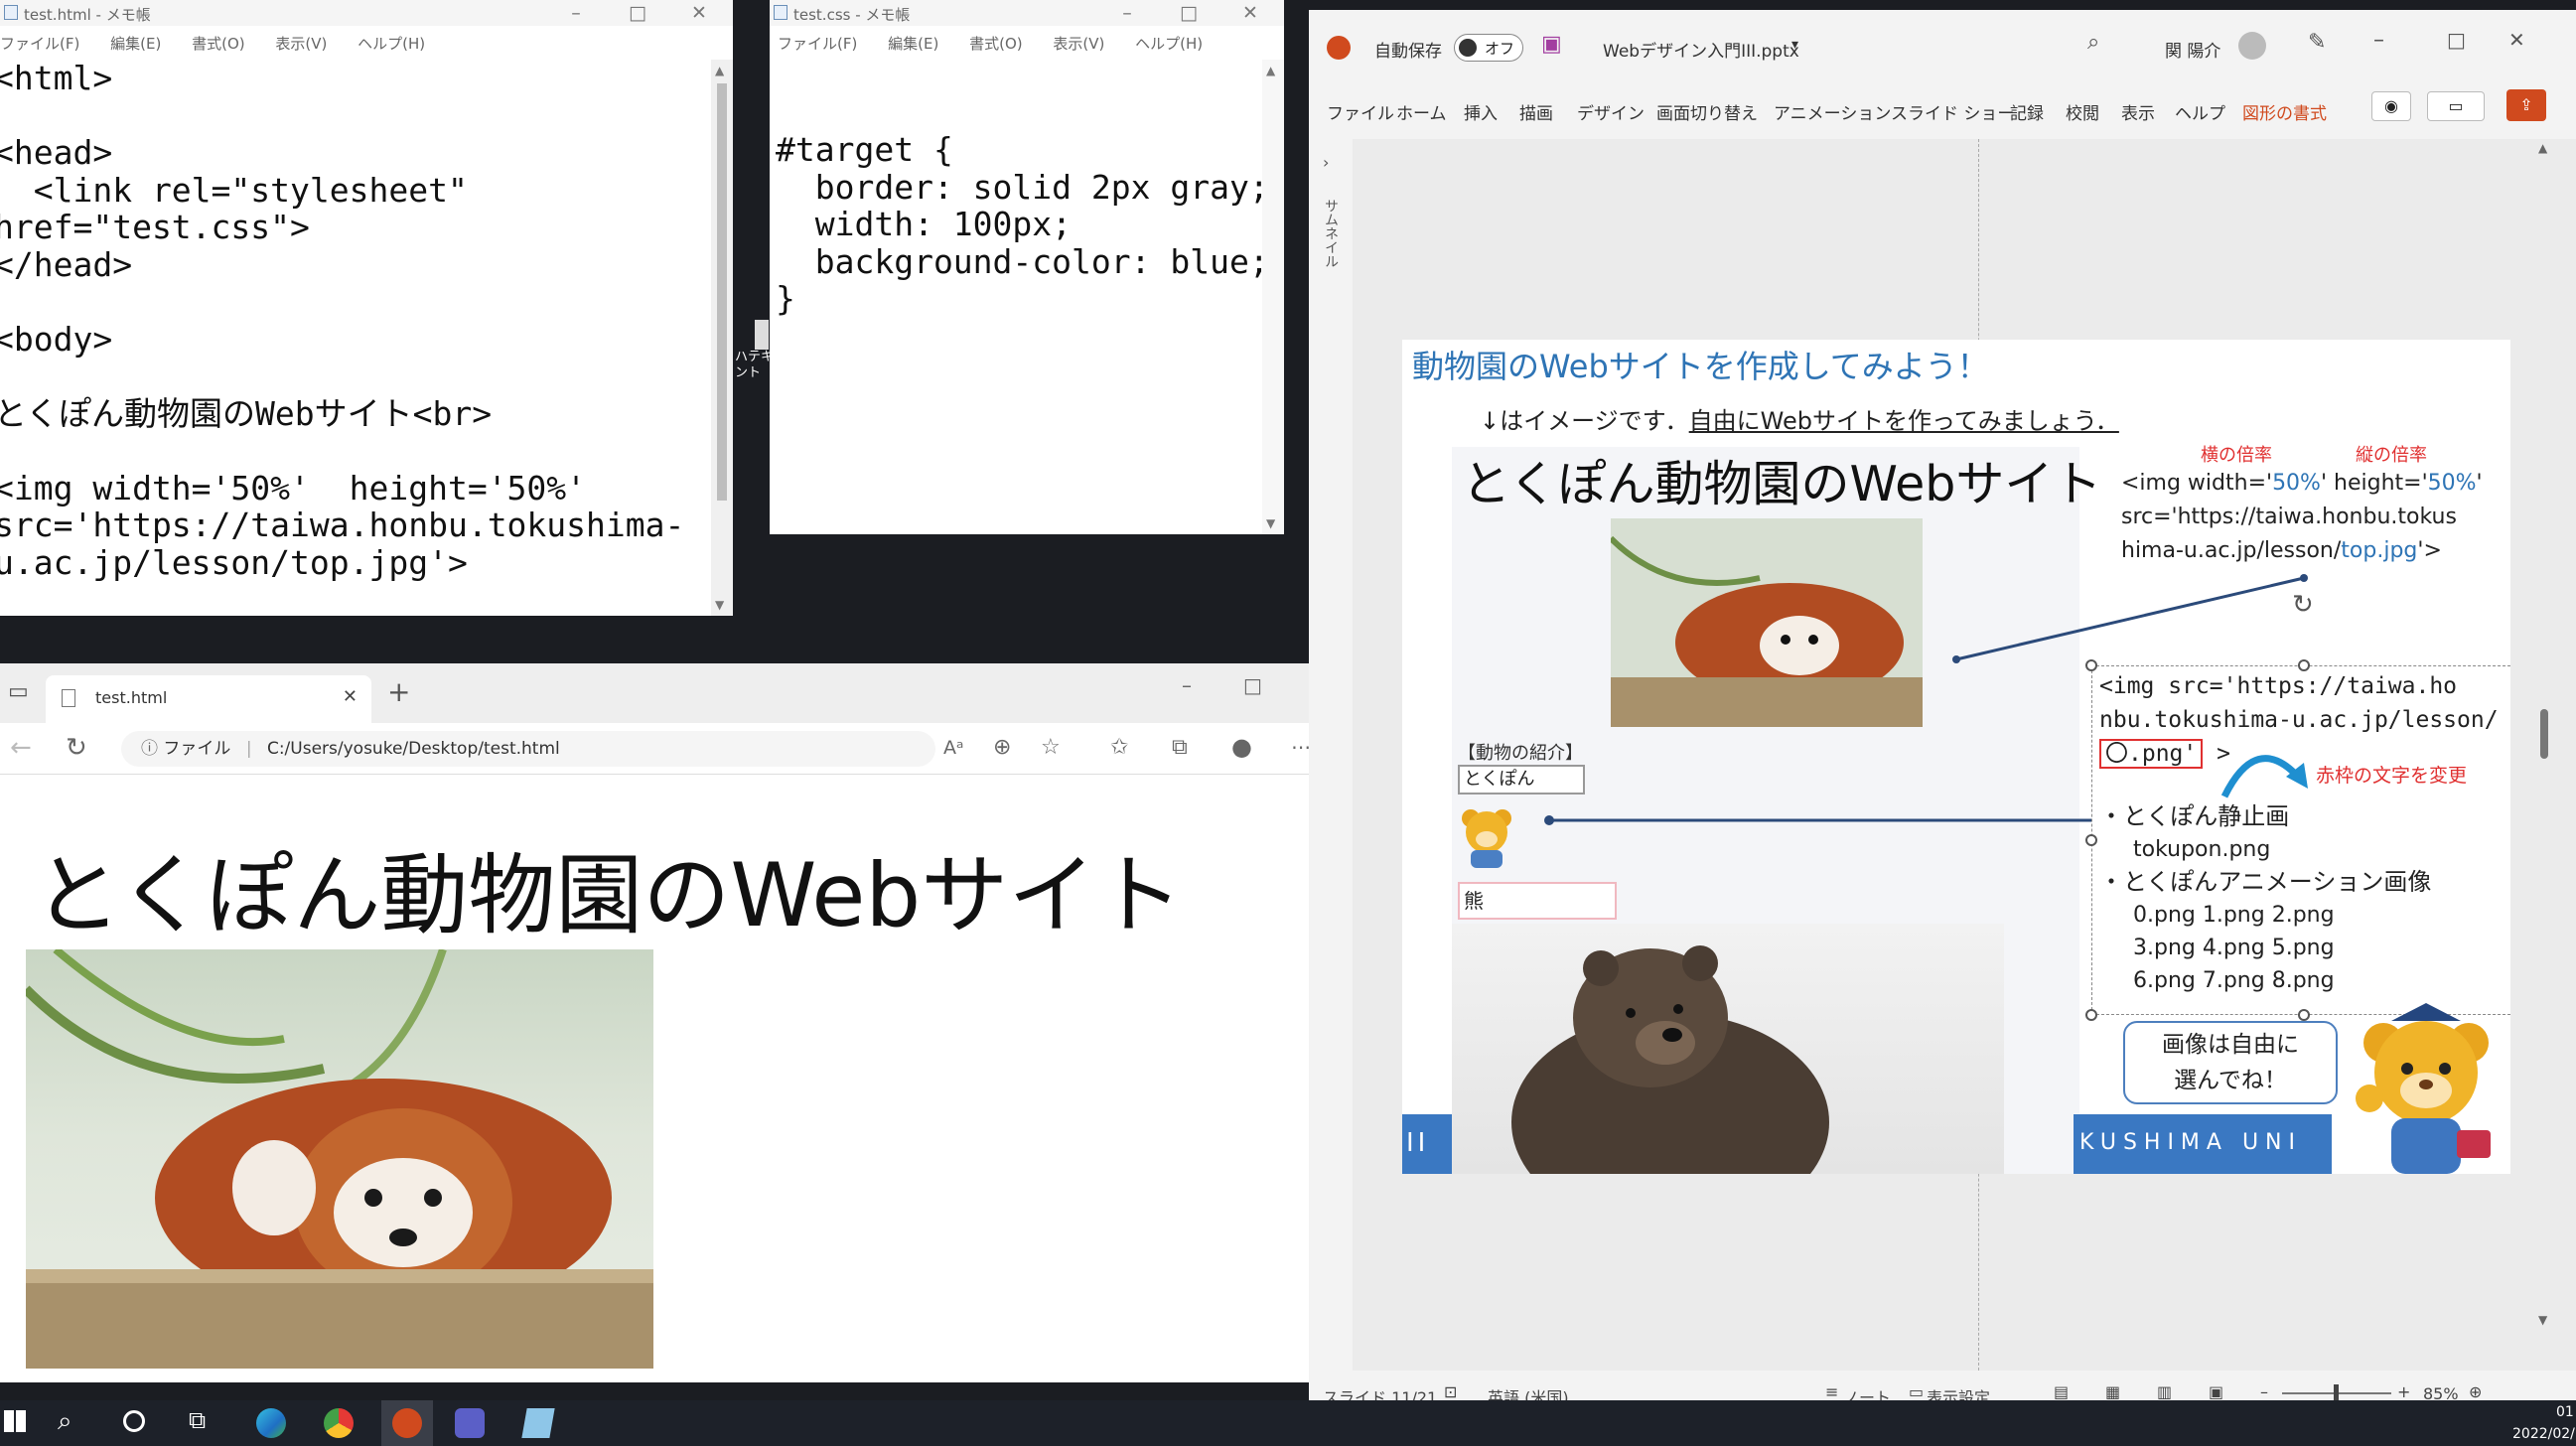 The height and width of the screenshot is (1446, 2576). I want to click on resize-handle-ml, so click(2091, 840).